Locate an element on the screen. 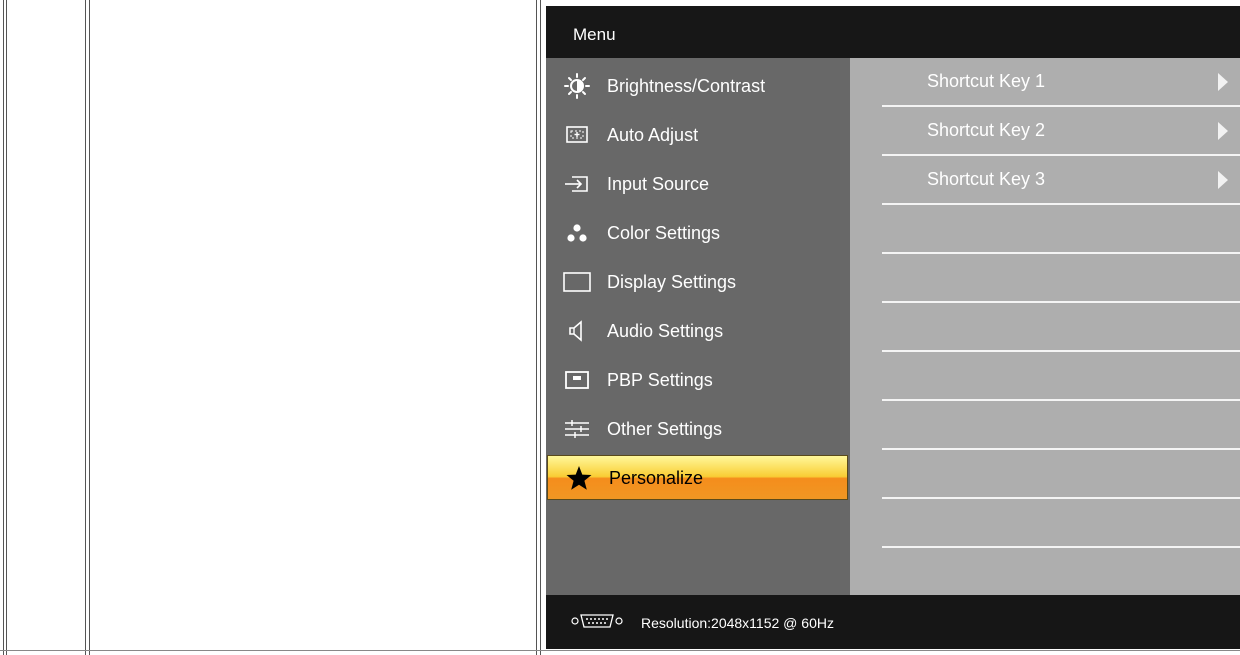  menu-item-color-settings: Color Settings is located at coordinates (698, 233).